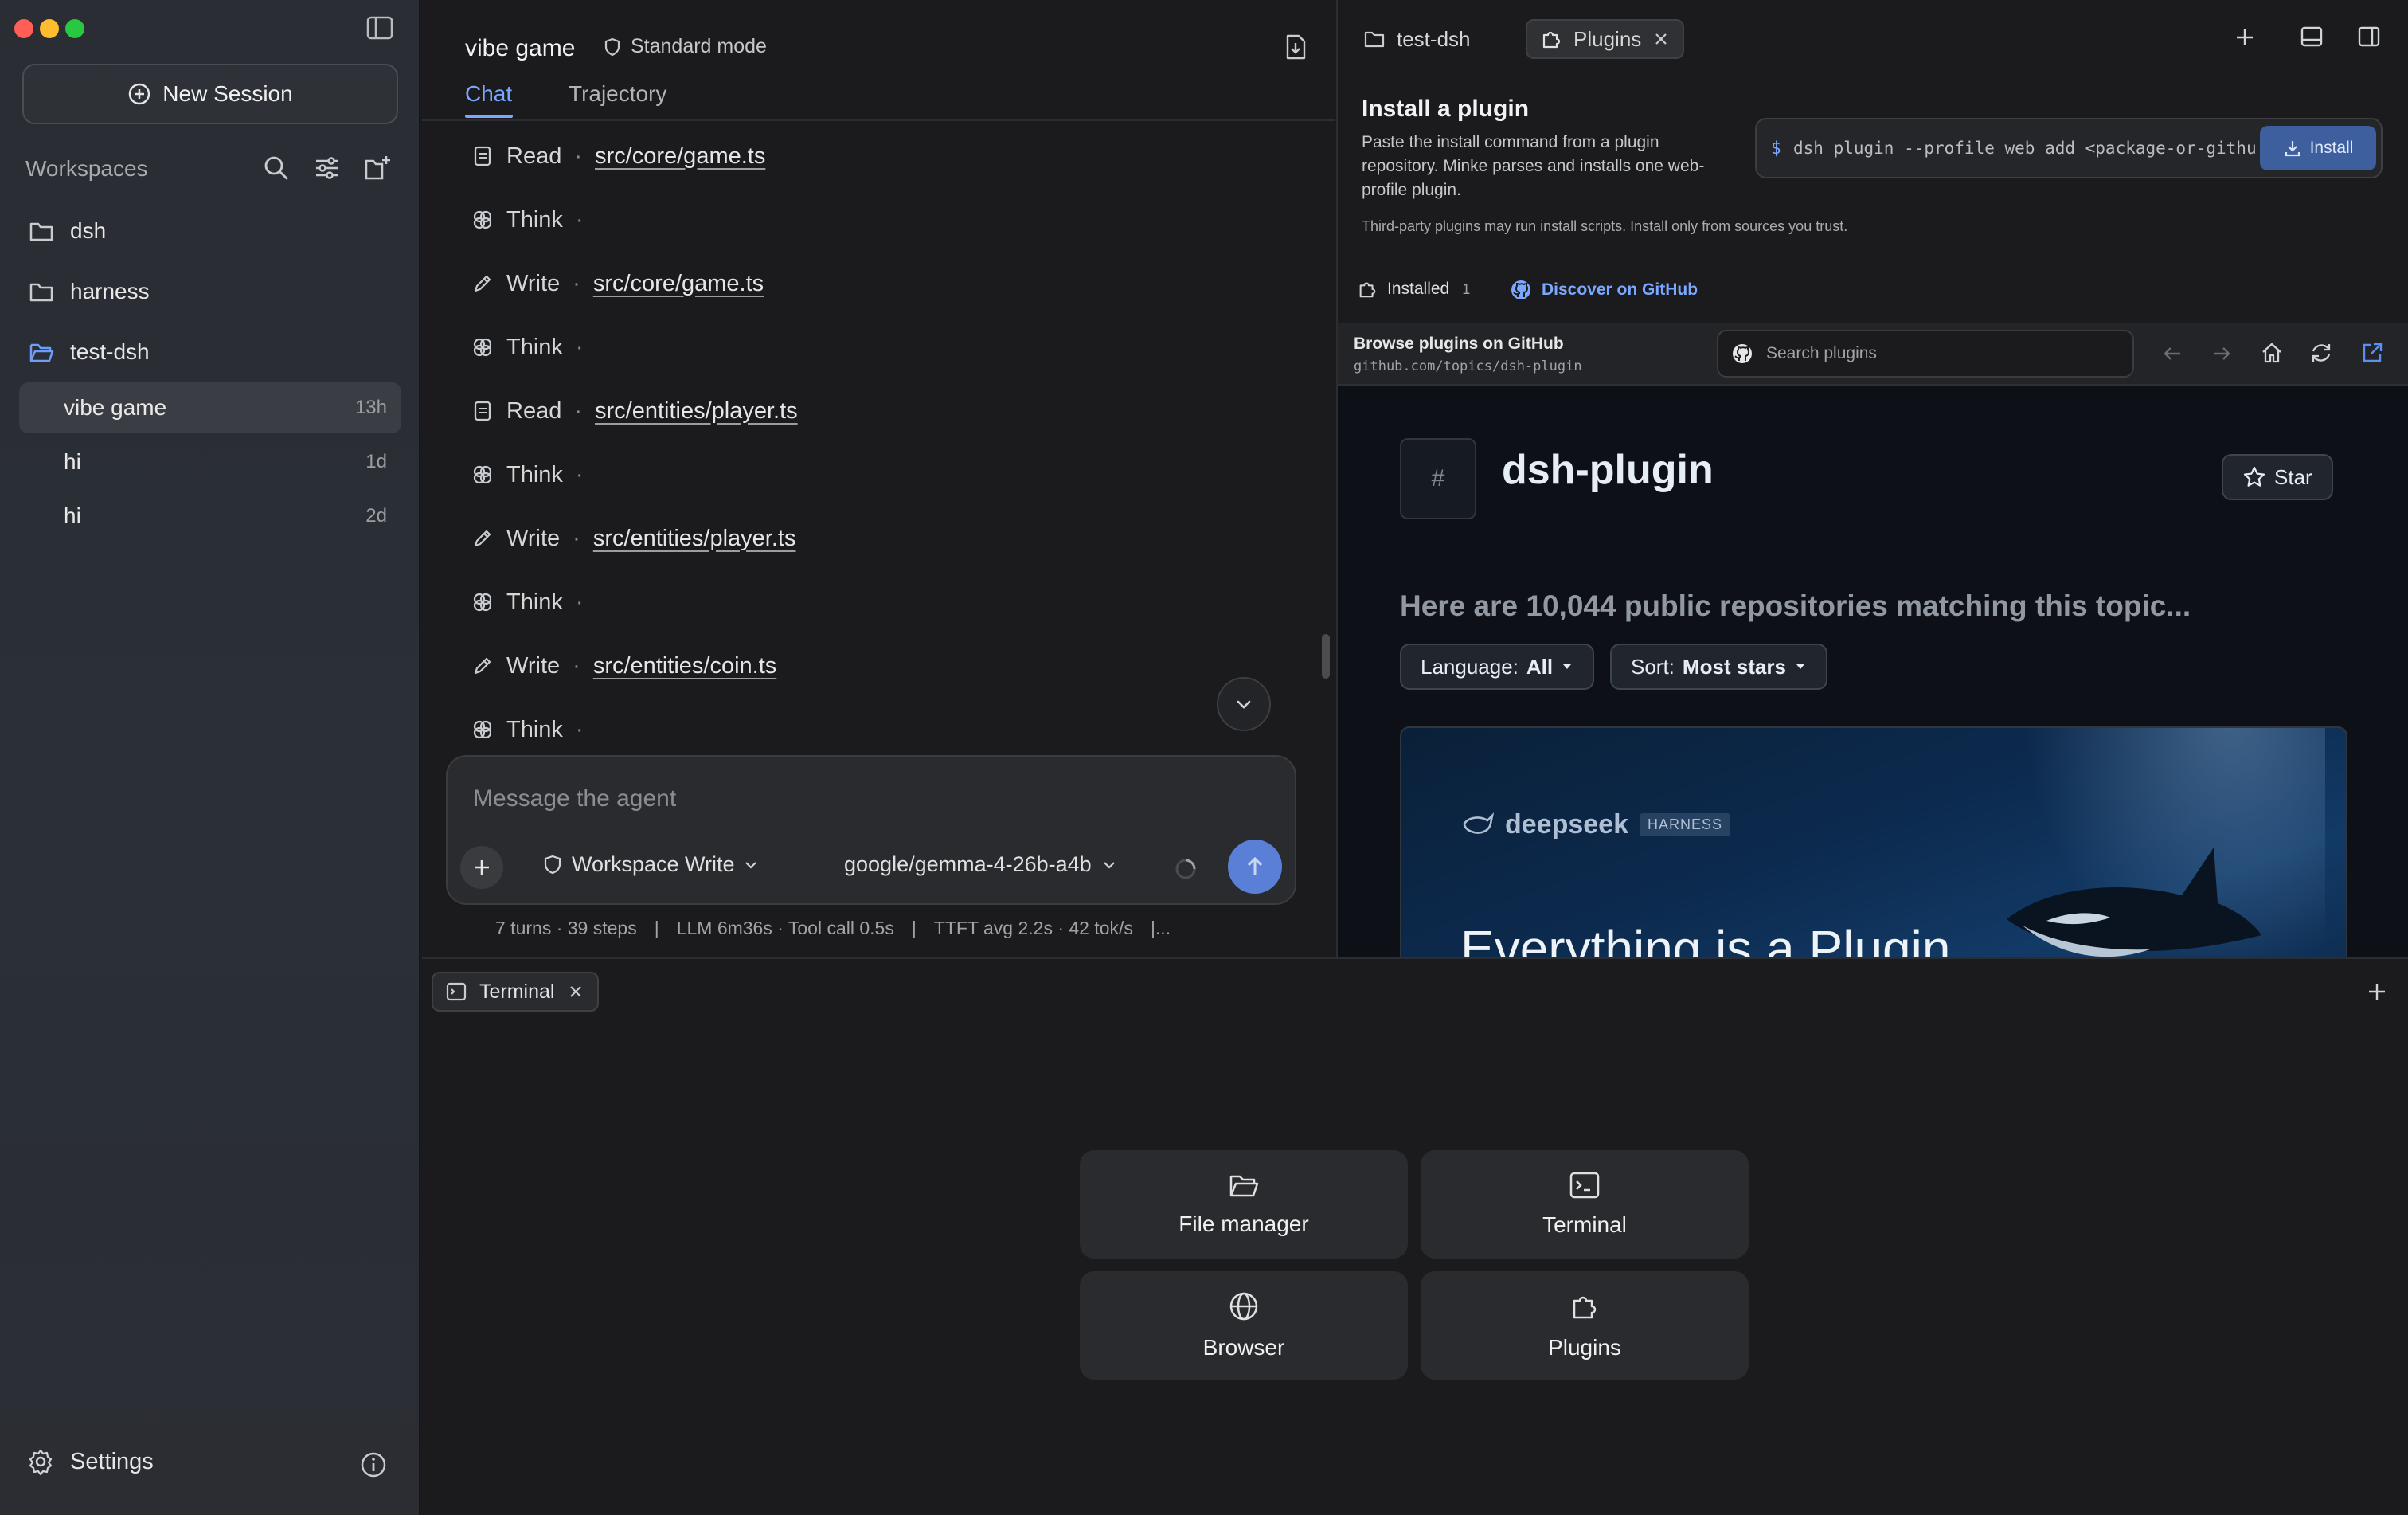 The image size is (2408, 1515). What do you see at coordinates (89, 352) in the screenshot?
I see `workspace-test-dsh: test-dsh` at bounding box center [89, 352].